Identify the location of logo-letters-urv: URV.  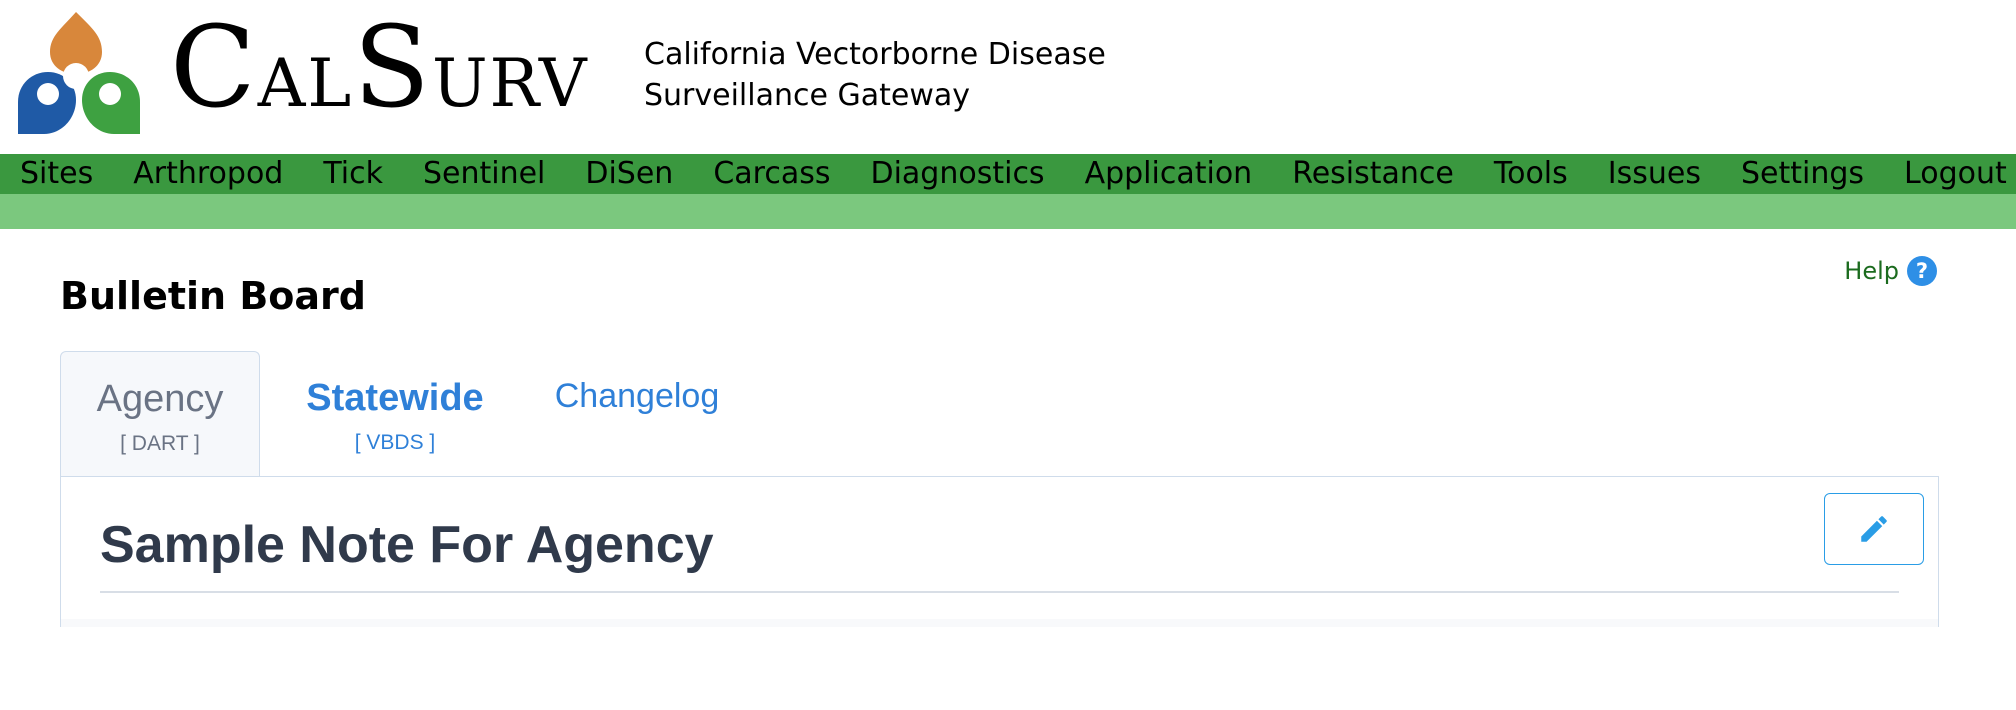
(510, 83).